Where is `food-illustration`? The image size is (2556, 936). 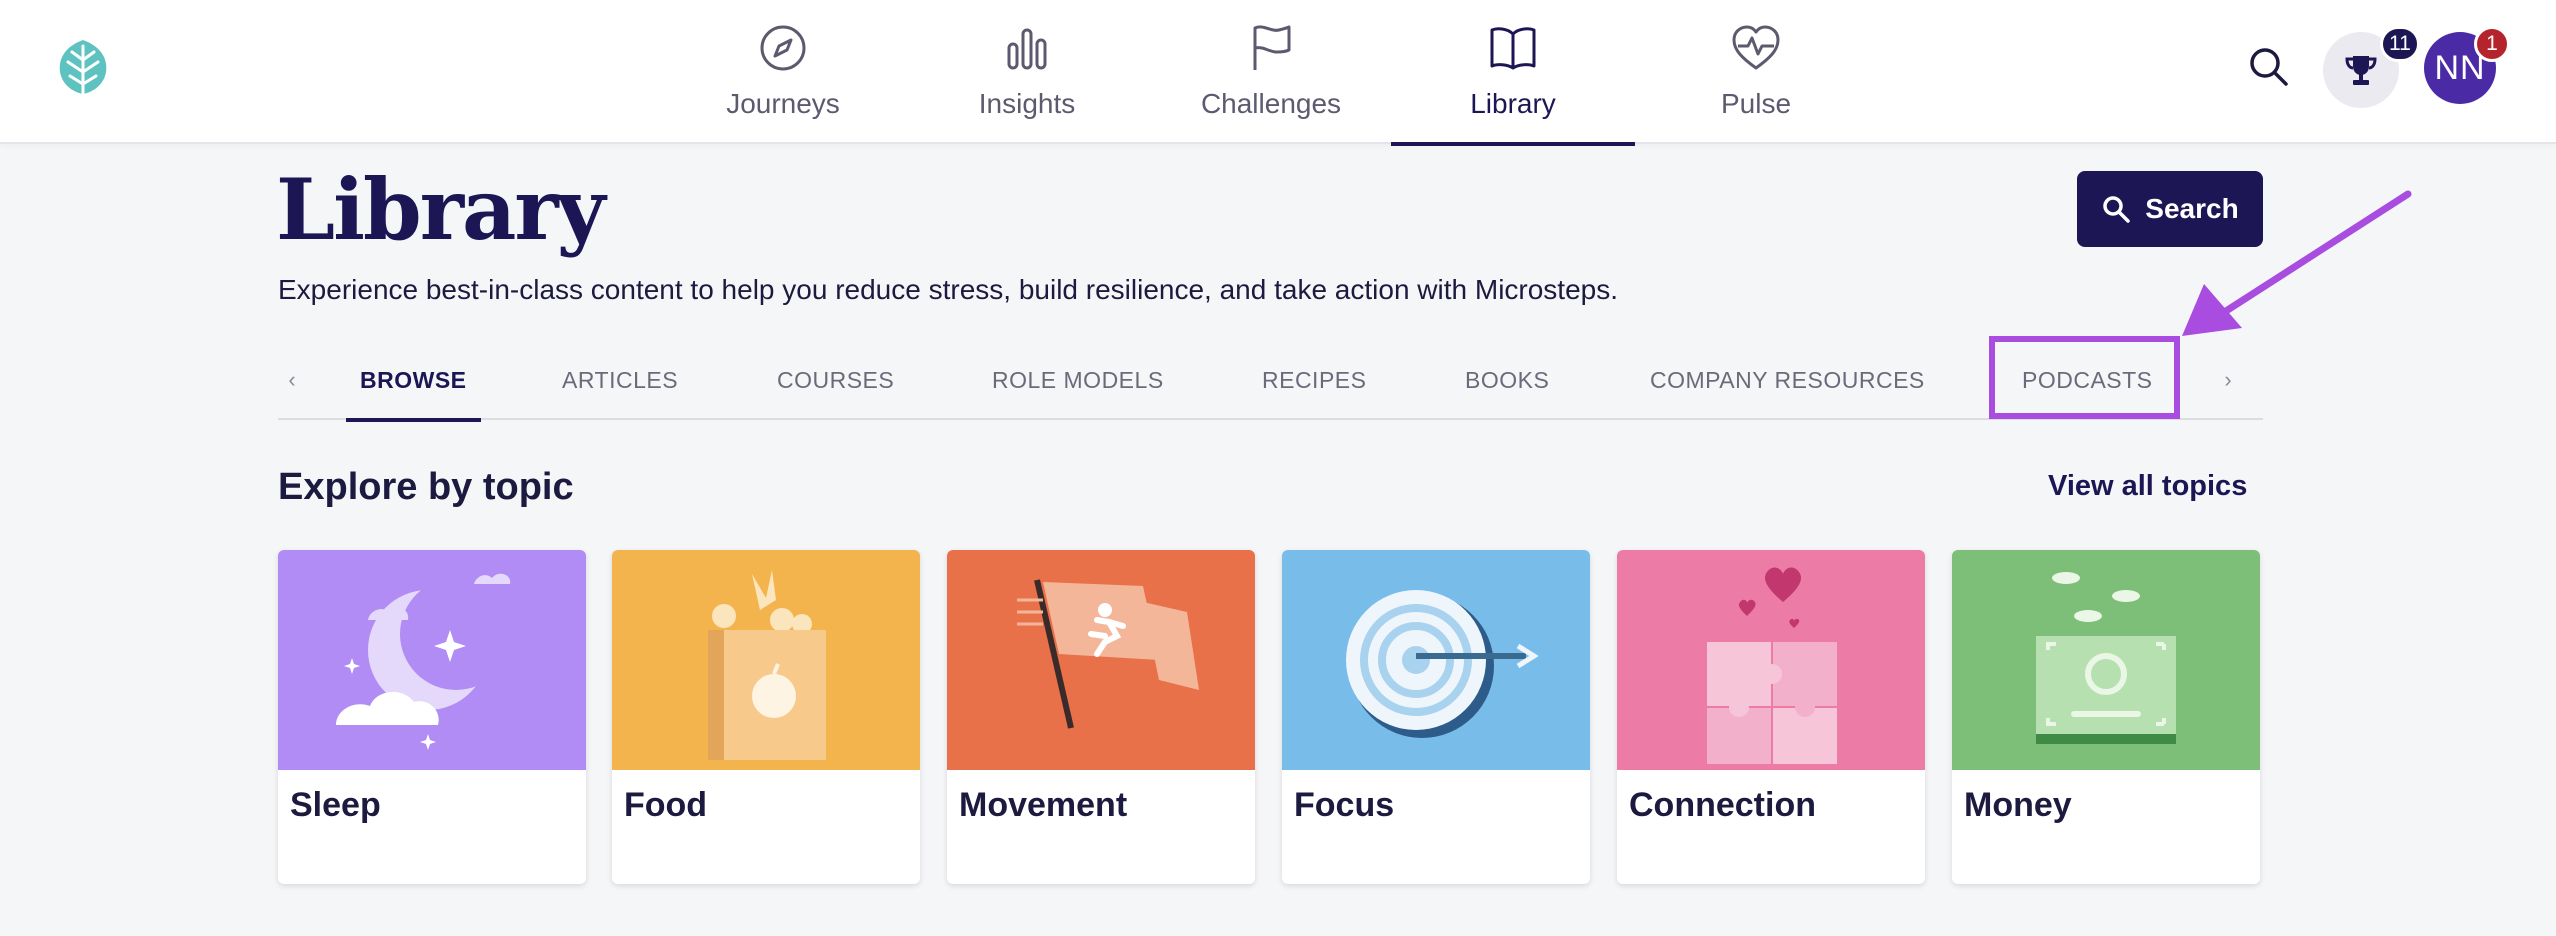 food-illustration is located at coordinates (766, 660).